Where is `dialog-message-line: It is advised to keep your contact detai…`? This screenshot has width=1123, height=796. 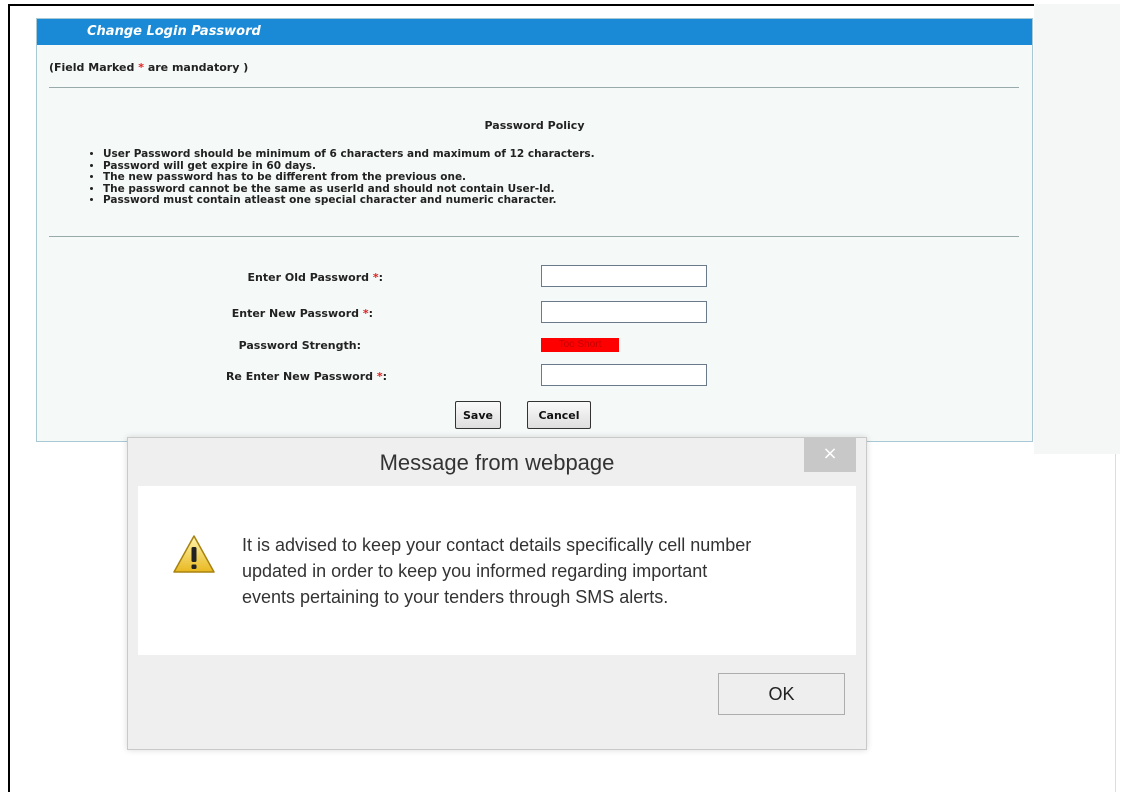
dialog-message-line: It is advised to keep your contact detai… is located at coordinates (497, 545).